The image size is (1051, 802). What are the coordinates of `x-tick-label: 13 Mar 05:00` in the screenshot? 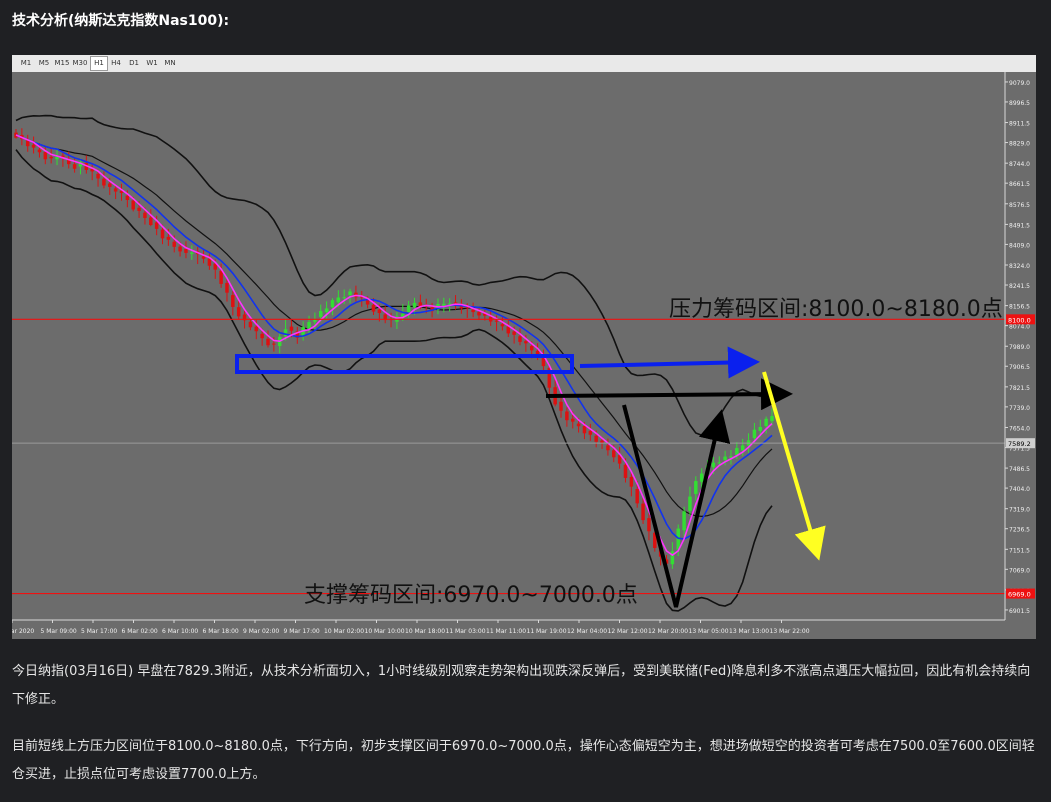 It's located at (709, 631).